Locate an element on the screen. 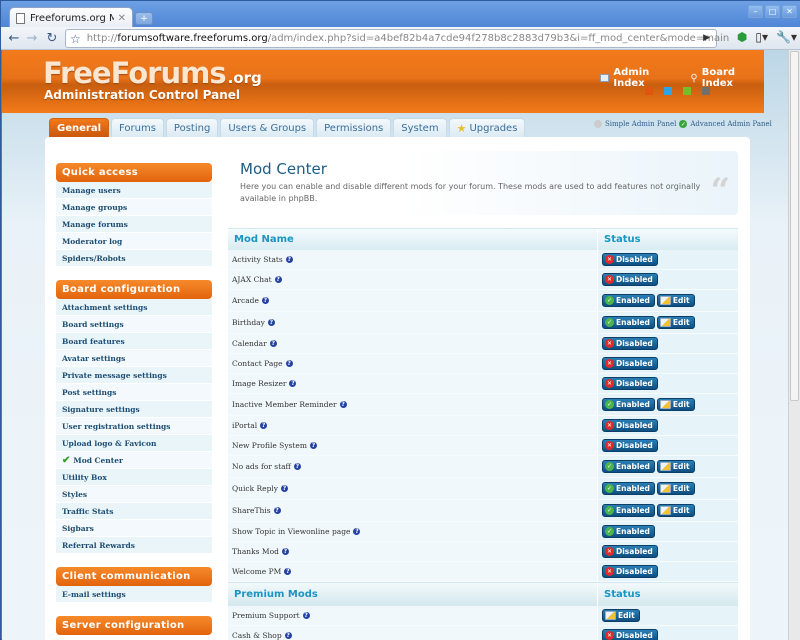 This screenshot has height=640, width=800. simple-admin-panel-link: Simple Admin Panel is located at coordinates (640, 124).